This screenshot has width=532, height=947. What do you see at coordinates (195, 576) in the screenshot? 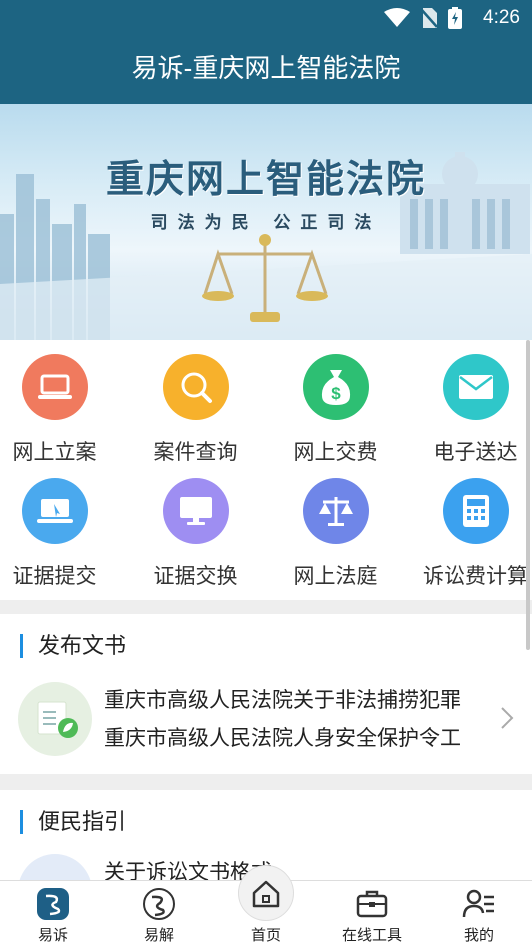
I see `service-label: 证据交换` at bounding box center [195, 576].